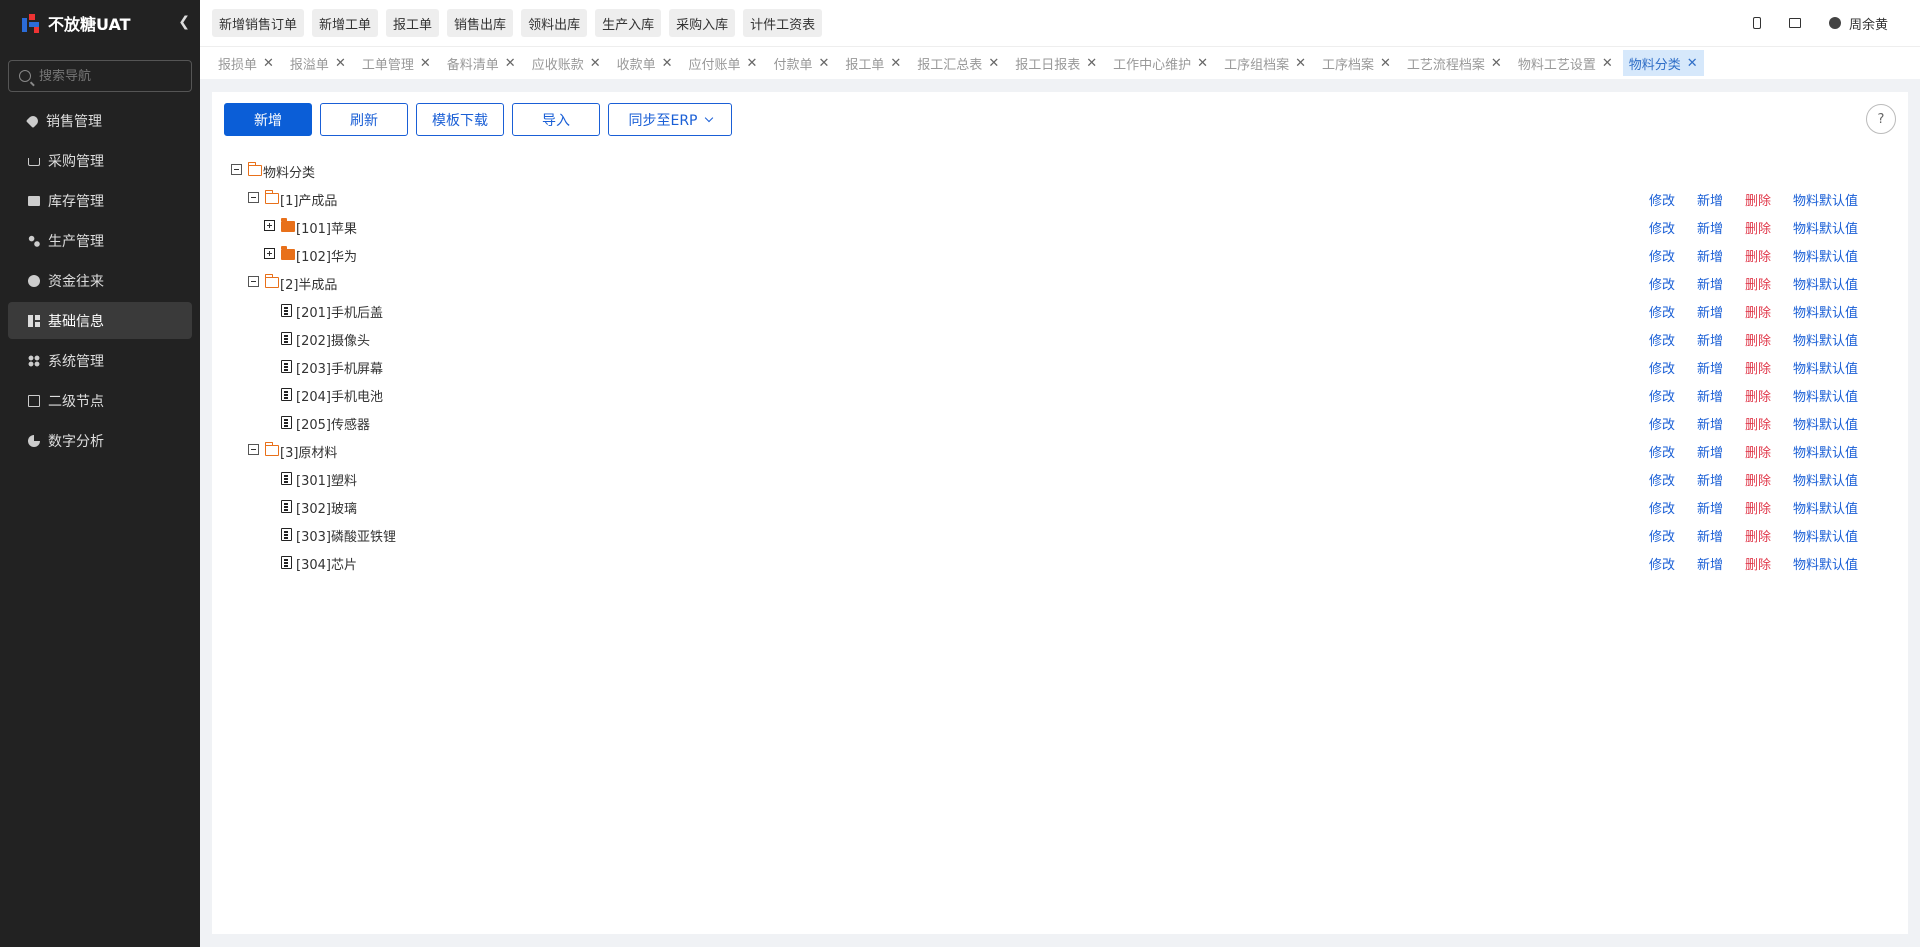 The width and height of the screenshot is (1920, 947). I want to click on sidebar-item-3: 生产管理, so click(100, 240).